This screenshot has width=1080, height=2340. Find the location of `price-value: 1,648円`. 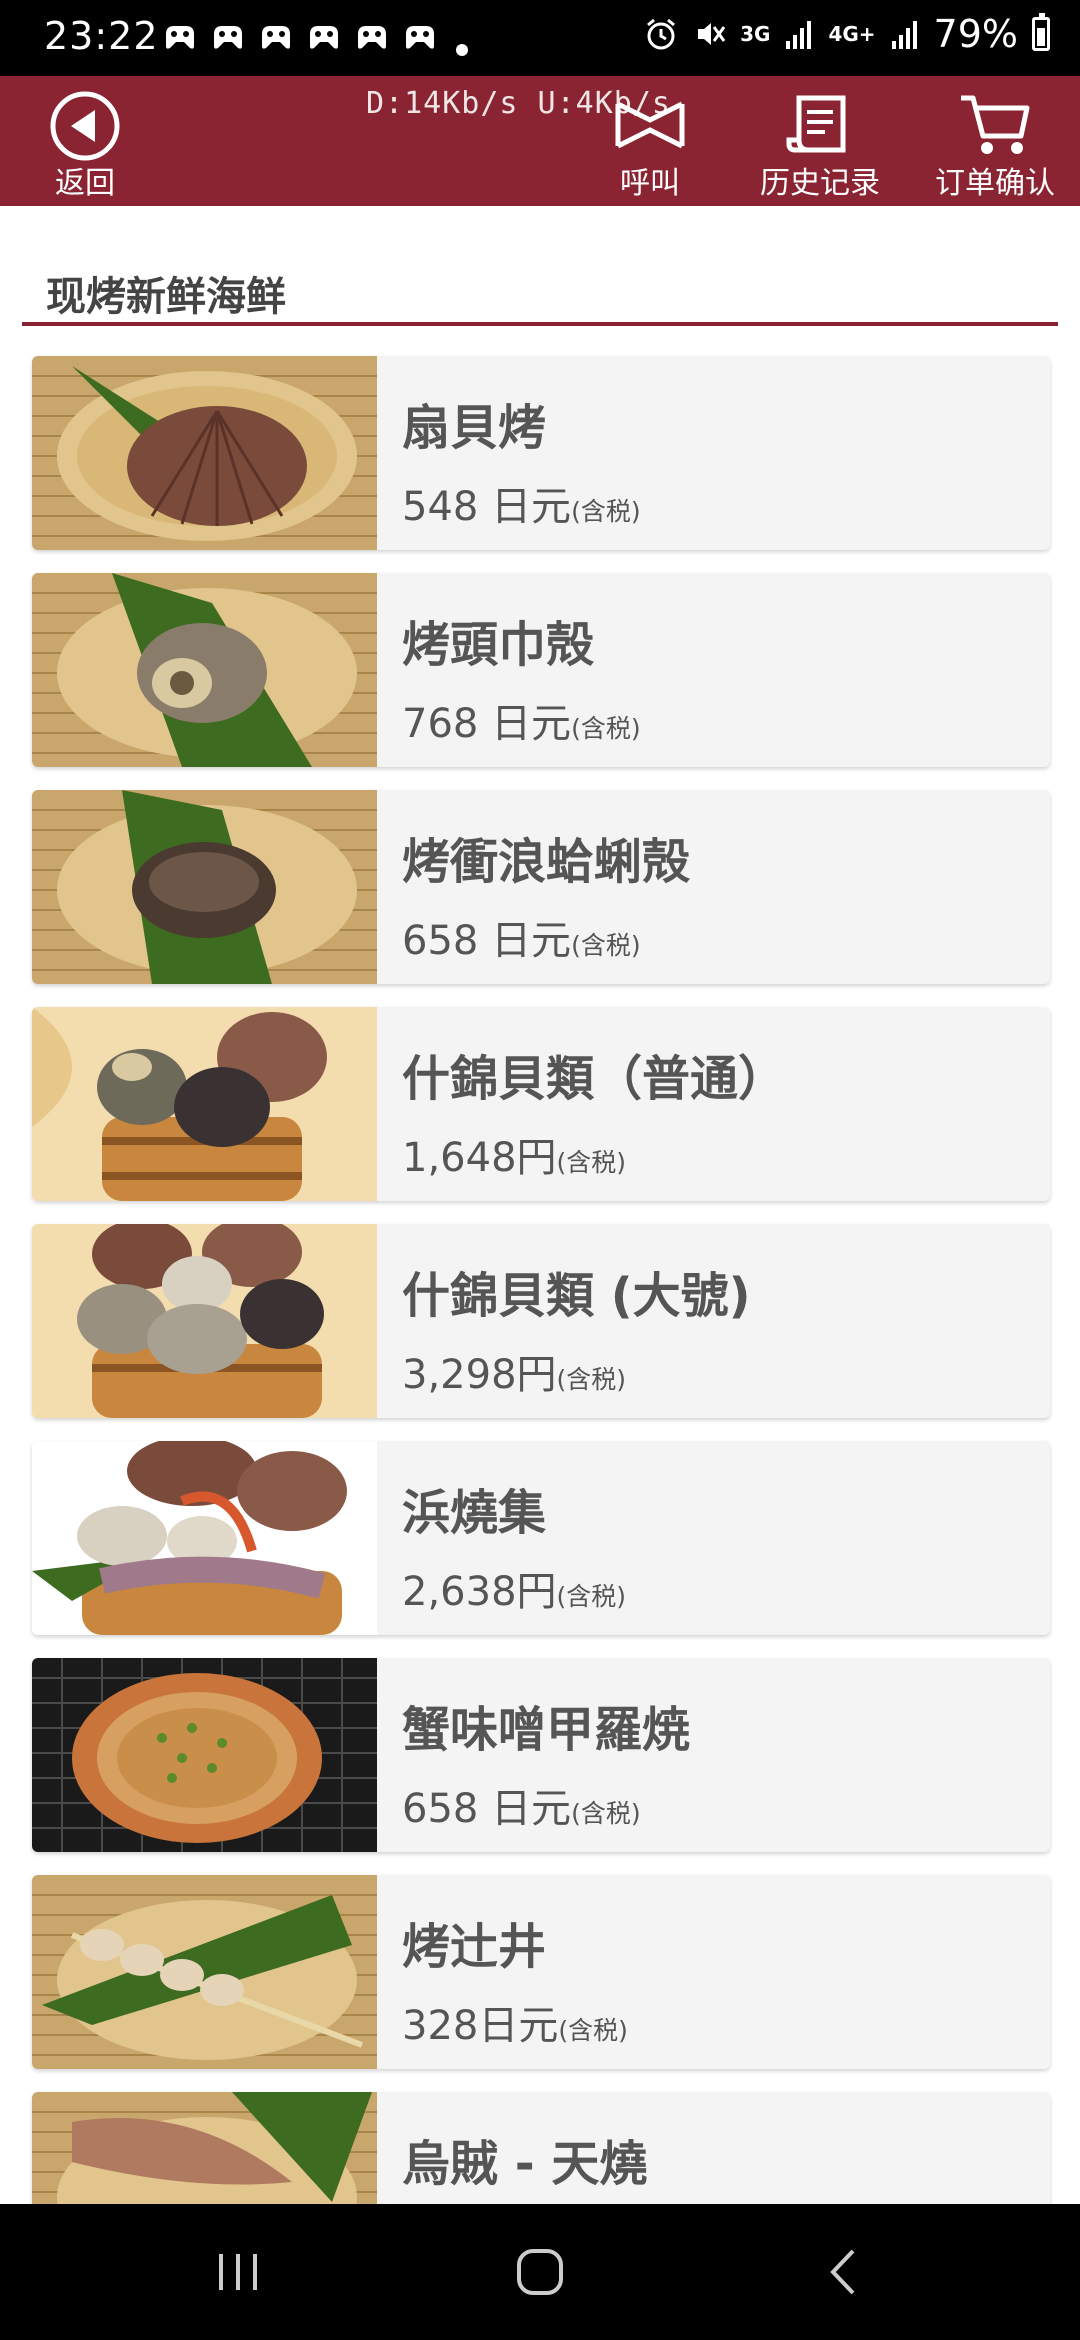

price-value: 1,648円 is located at coordinates (479, 1158).